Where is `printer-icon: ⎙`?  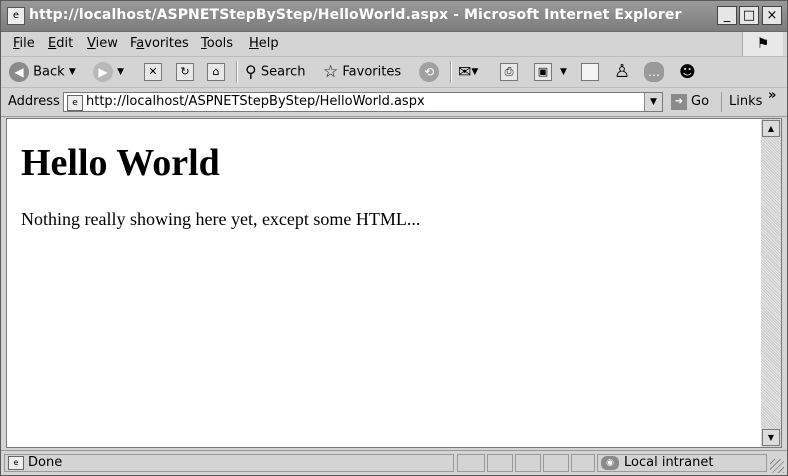
printer-icon: ⎙ is located at coordinates (509, 71).